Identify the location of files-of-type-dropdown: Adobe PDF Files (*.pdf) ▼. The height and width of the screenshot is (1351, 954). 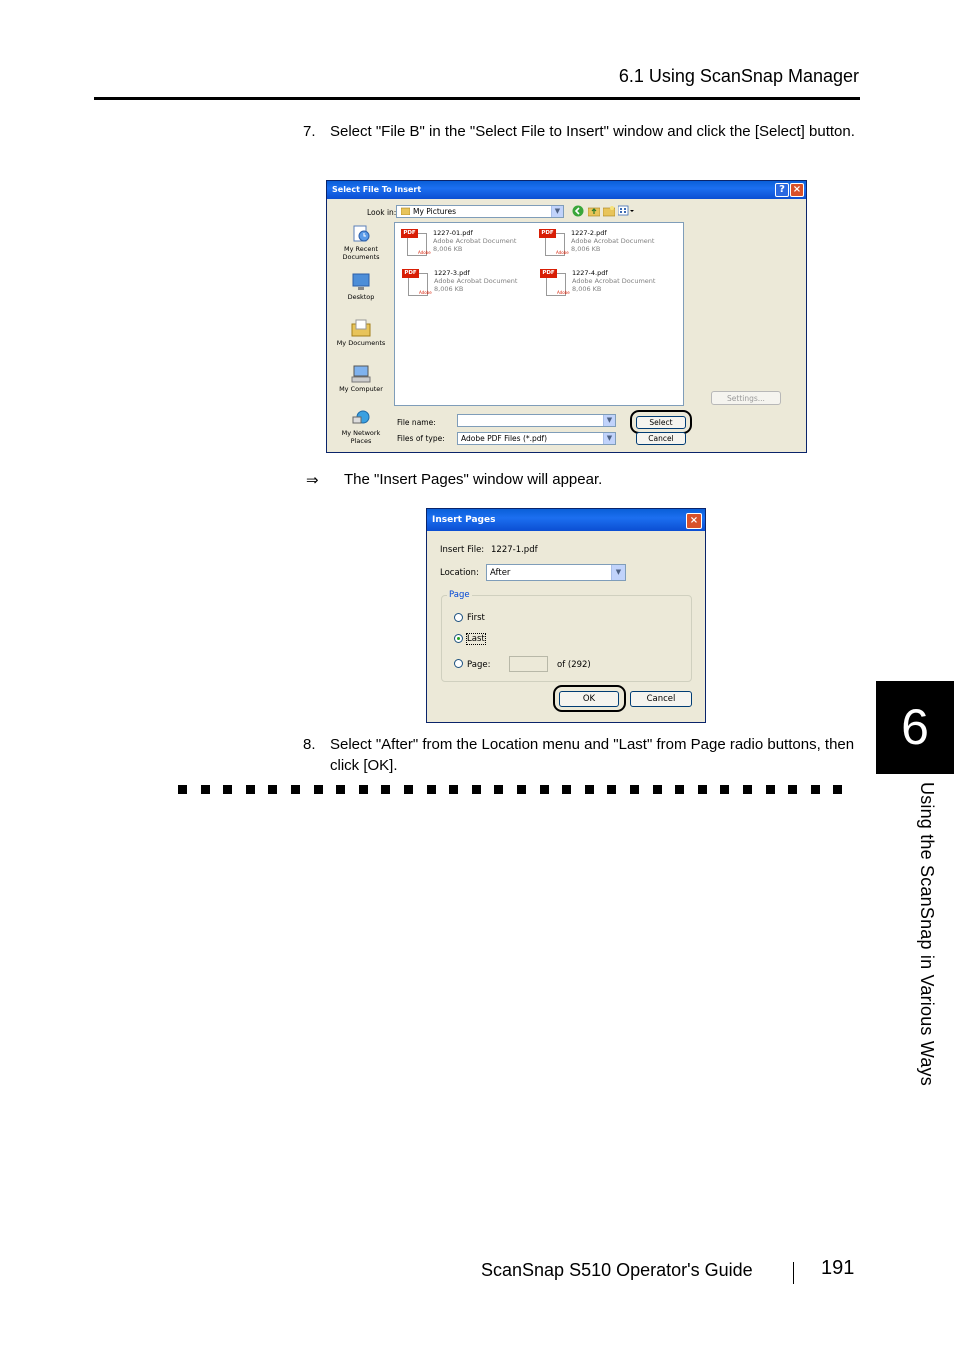
(536, 438).